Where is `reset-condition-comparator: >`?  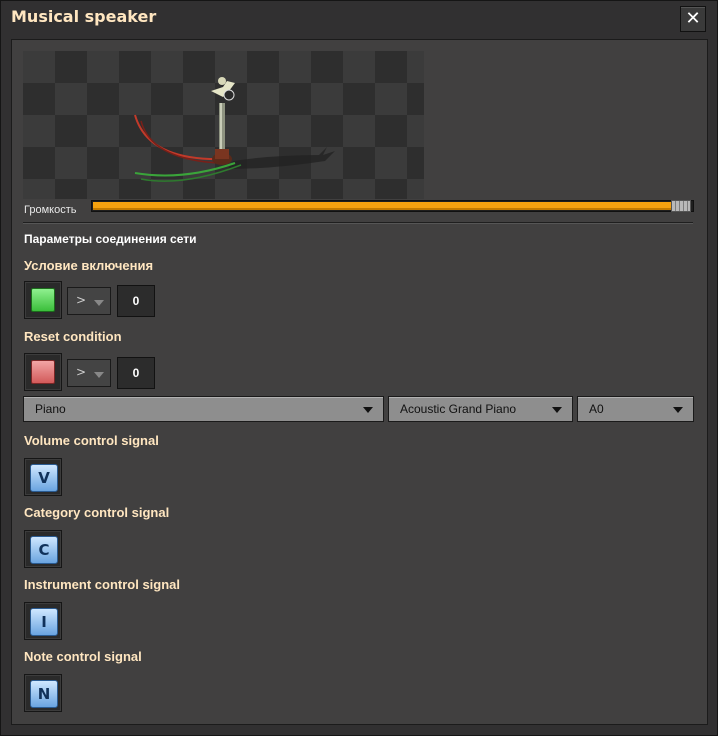 reset-condition-comparator: > is located at coordinates (89, 373).